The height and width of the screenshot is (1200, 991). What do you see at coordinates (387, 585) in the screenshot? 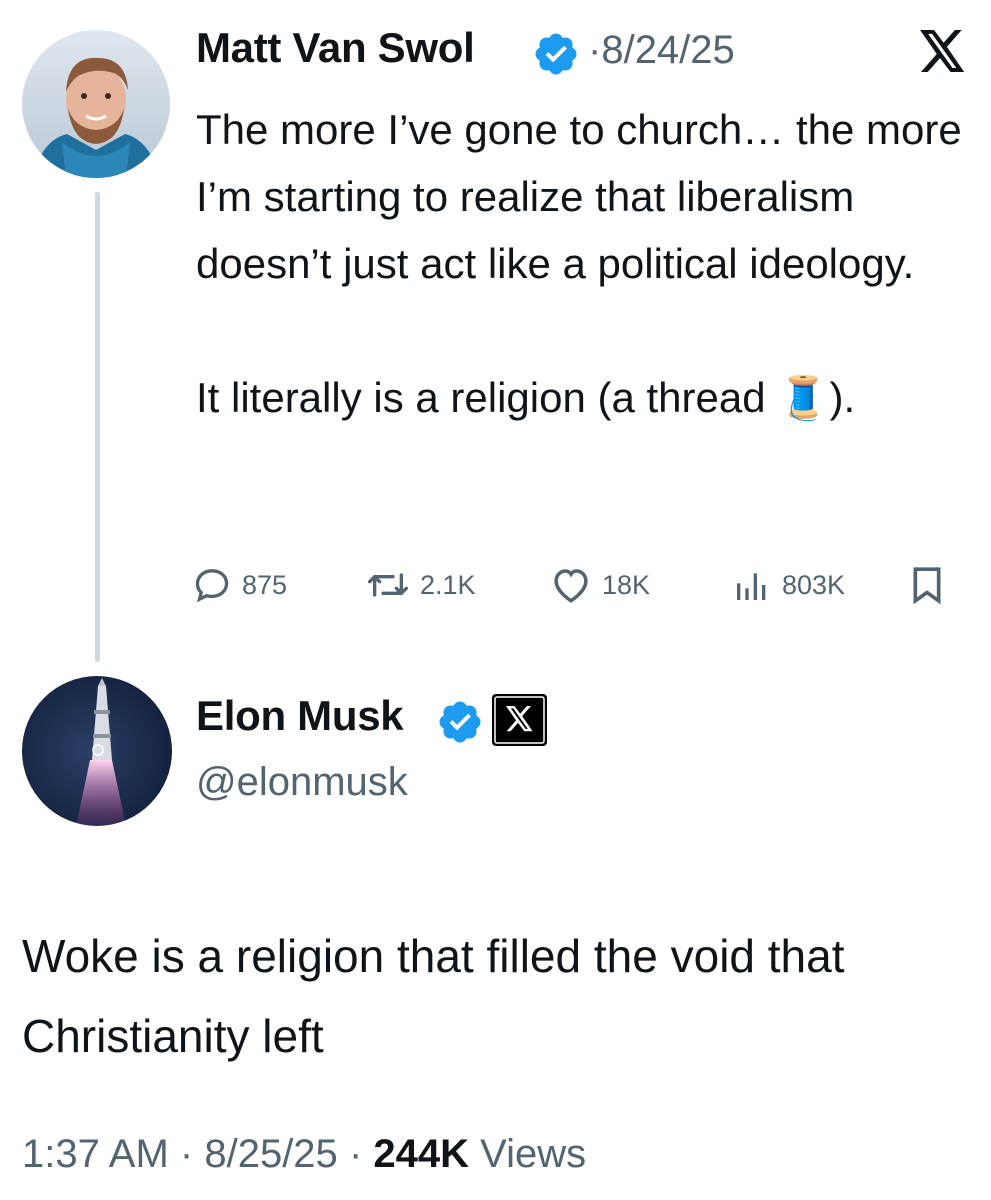
I see `repost-icon` at bounding box center [387, 585].